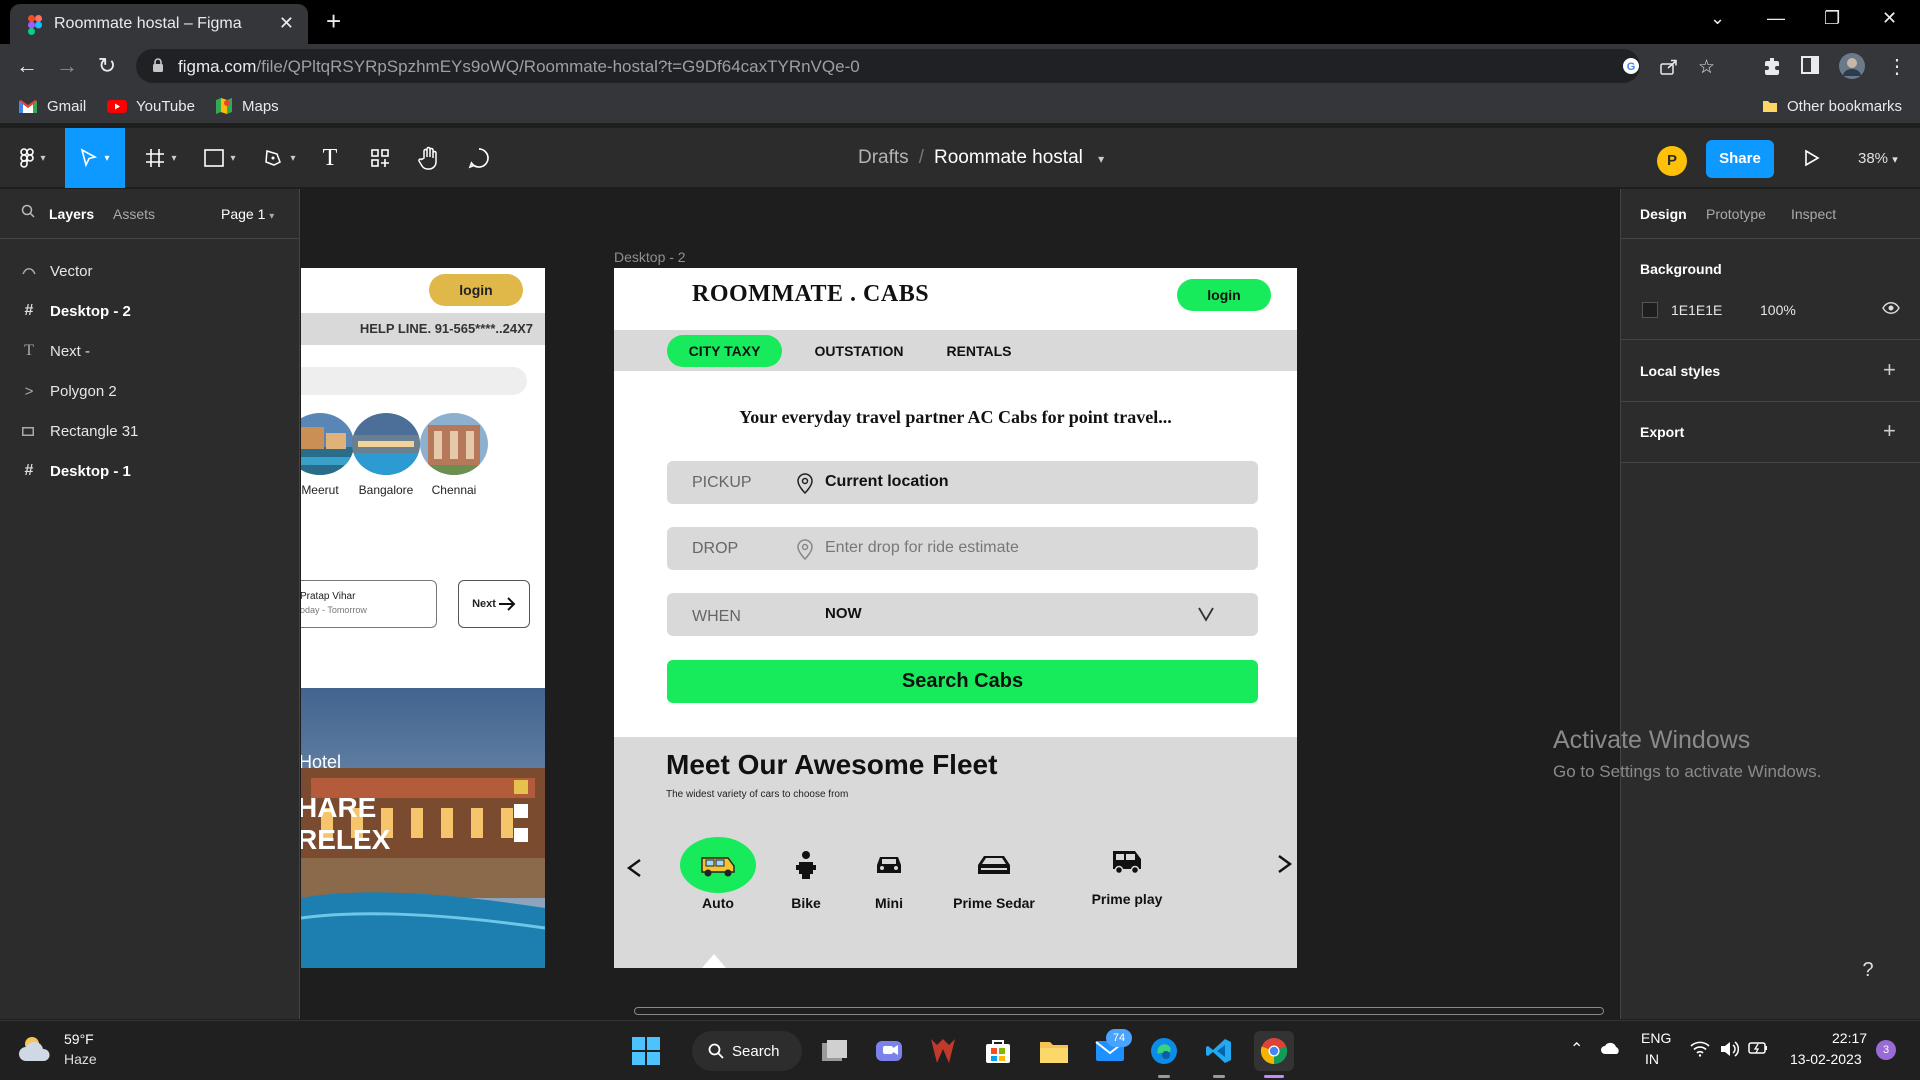 The image size is (1920, 1080). I want to click on taskbar-search: Search, so click(747, 1051).